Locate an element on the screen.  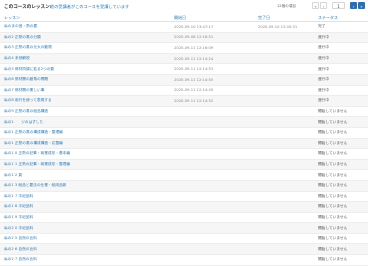
table-row: ぬの2 5 自然の比料 開始していません is located at coordinates (184, 239).